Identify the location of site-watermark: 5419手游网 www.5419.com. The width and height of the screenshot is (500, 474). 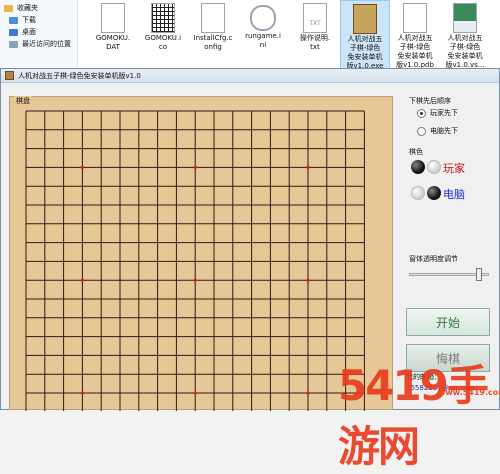
(419, 416).